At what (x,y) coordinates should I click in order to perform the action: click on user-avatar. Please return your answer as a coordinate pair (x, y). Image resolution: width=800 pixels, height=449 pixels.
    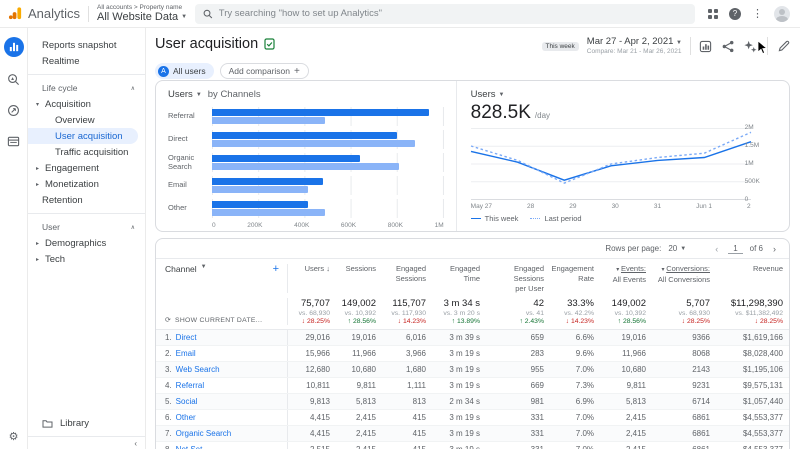
    Looking at the image, I should click on (782, 13).